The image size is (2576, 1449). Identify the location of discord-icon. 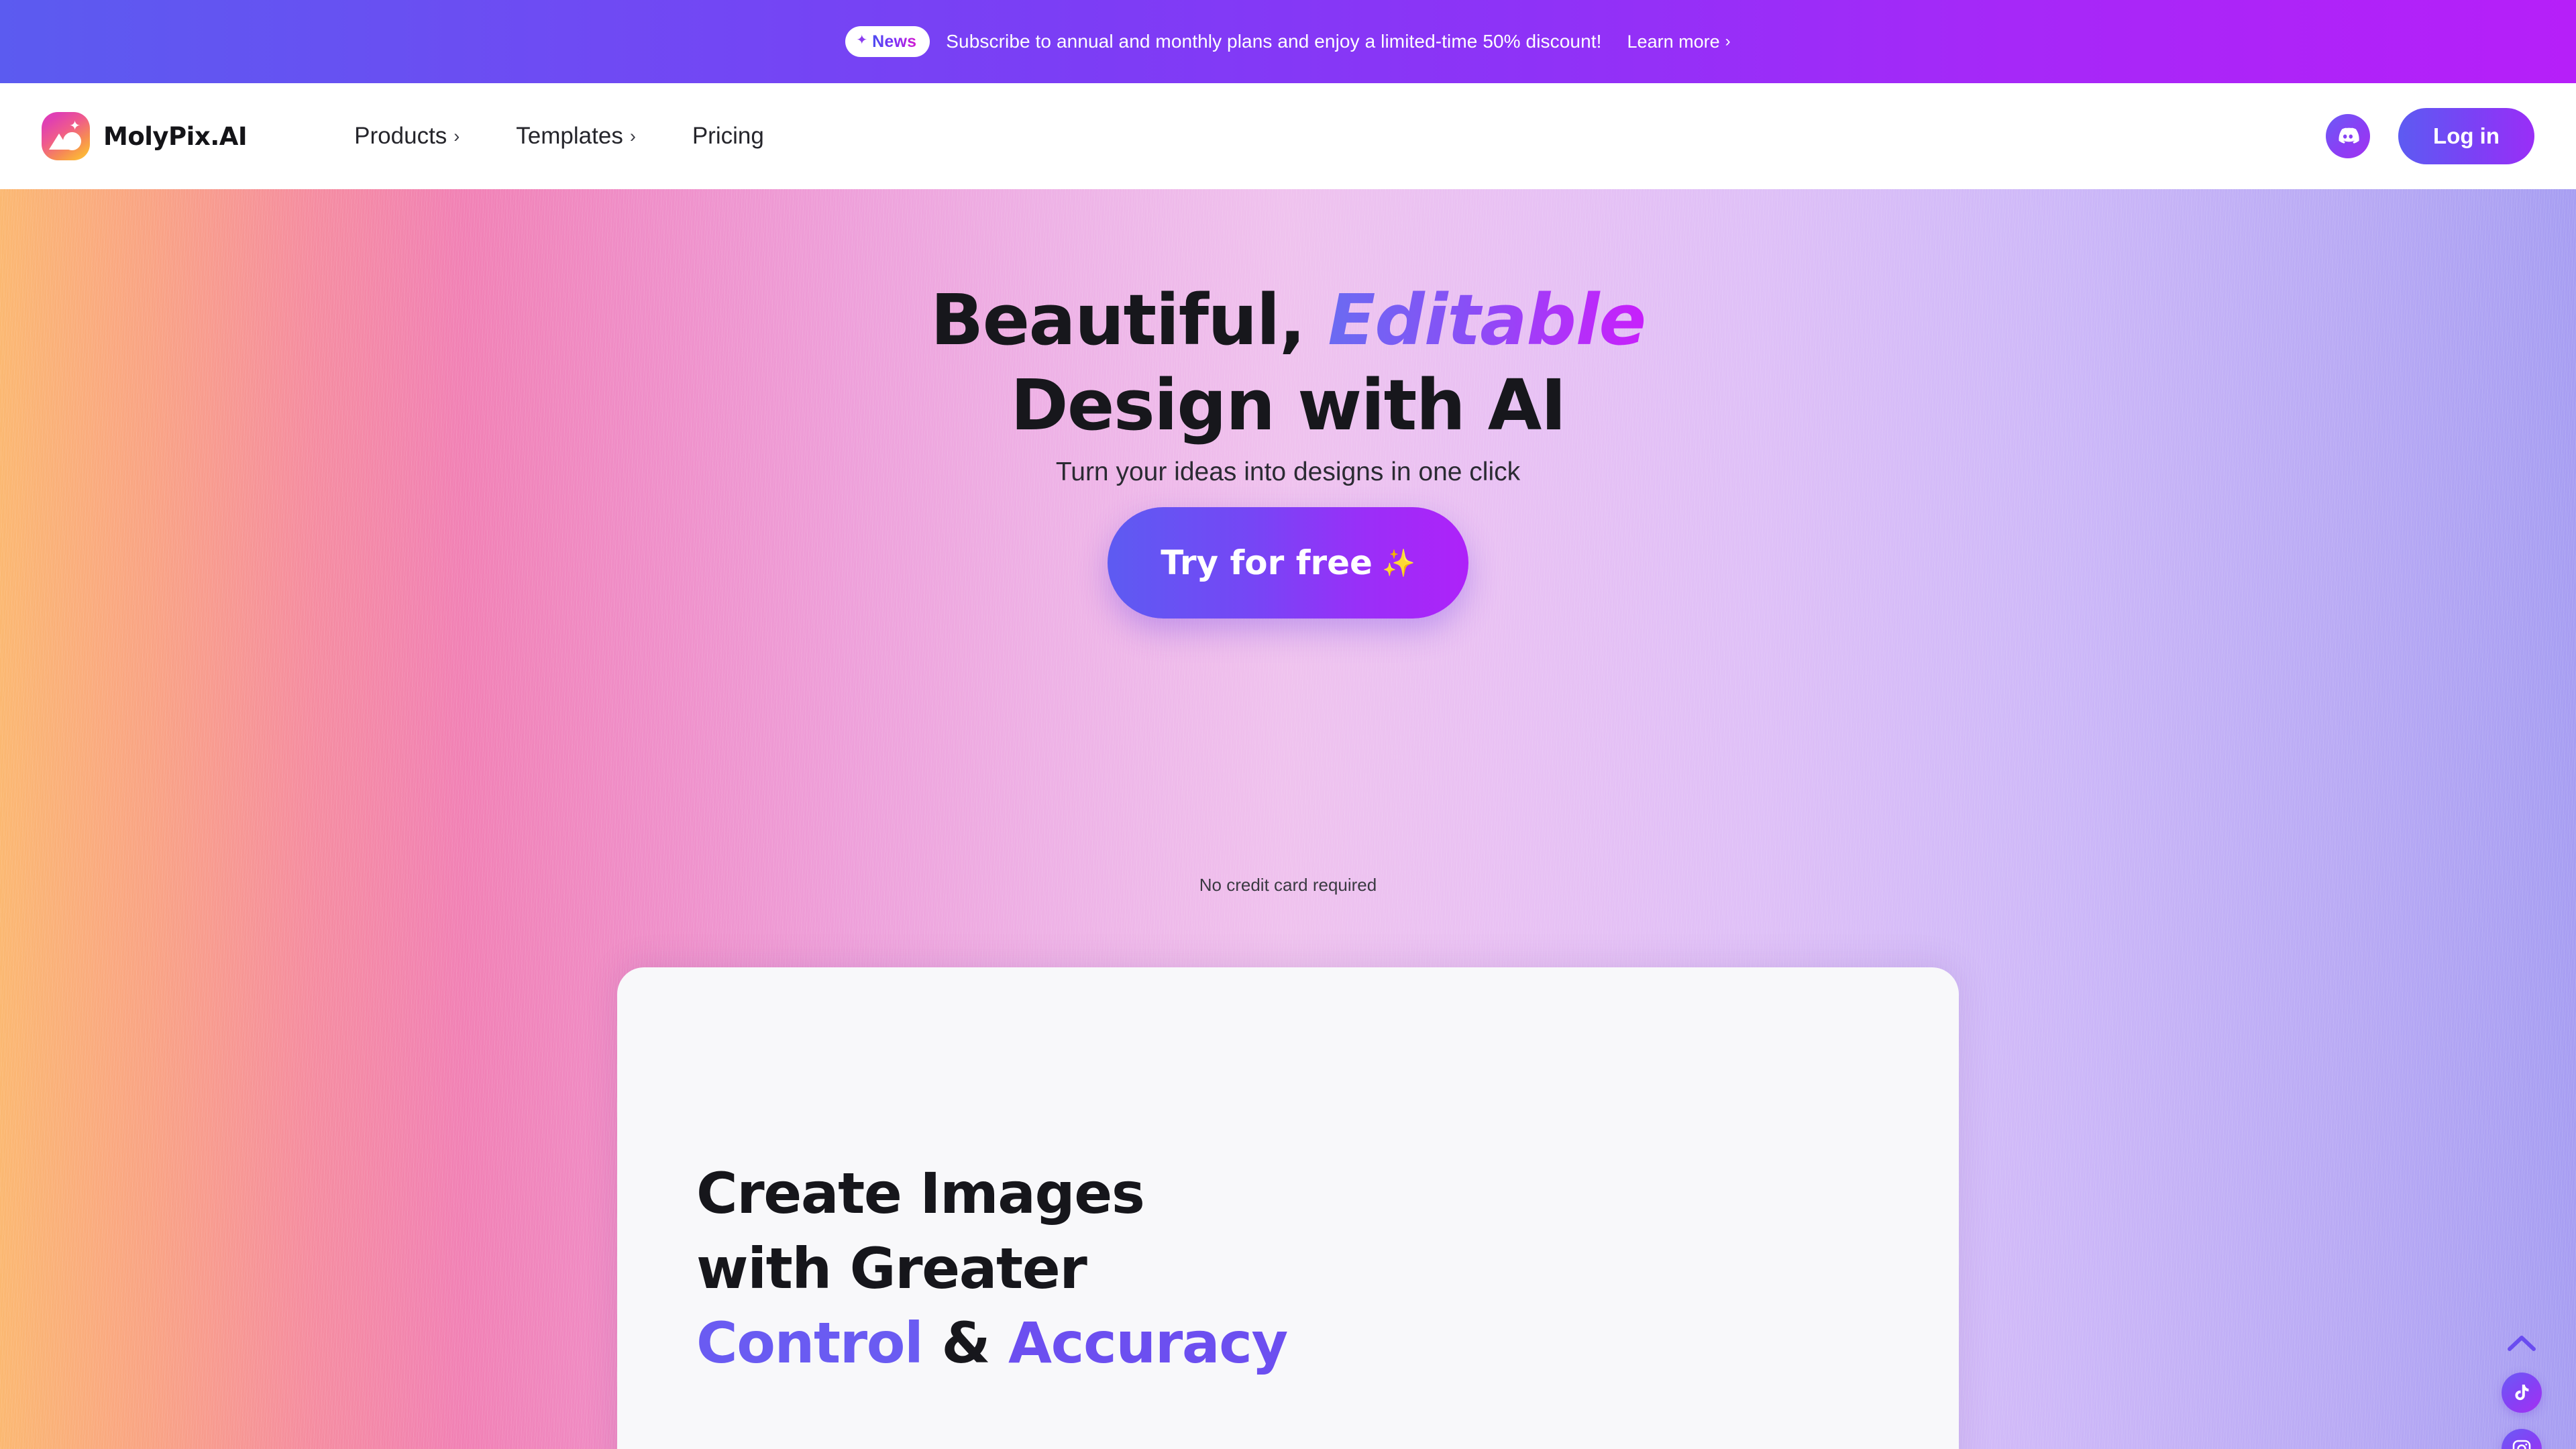
(2348, 136).